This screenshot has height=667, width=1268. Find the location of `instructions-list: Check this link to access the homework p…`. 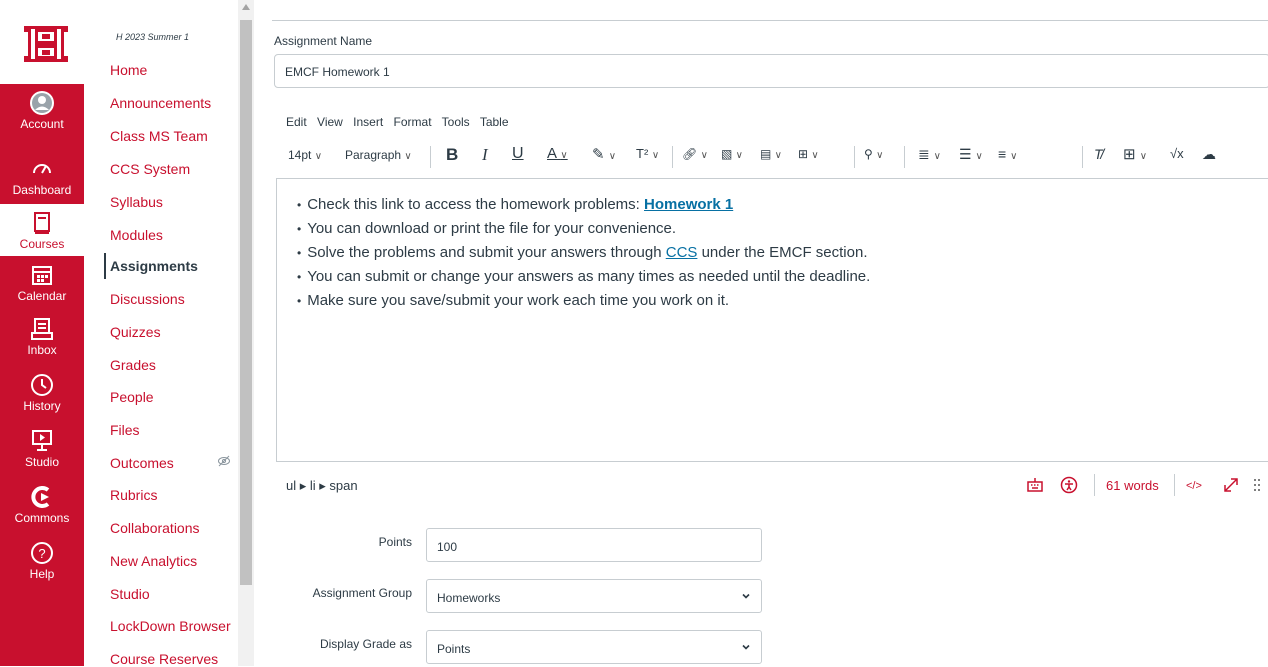

instructions-list: Check this link to access the homework p… is located at coordinates (782, 253).